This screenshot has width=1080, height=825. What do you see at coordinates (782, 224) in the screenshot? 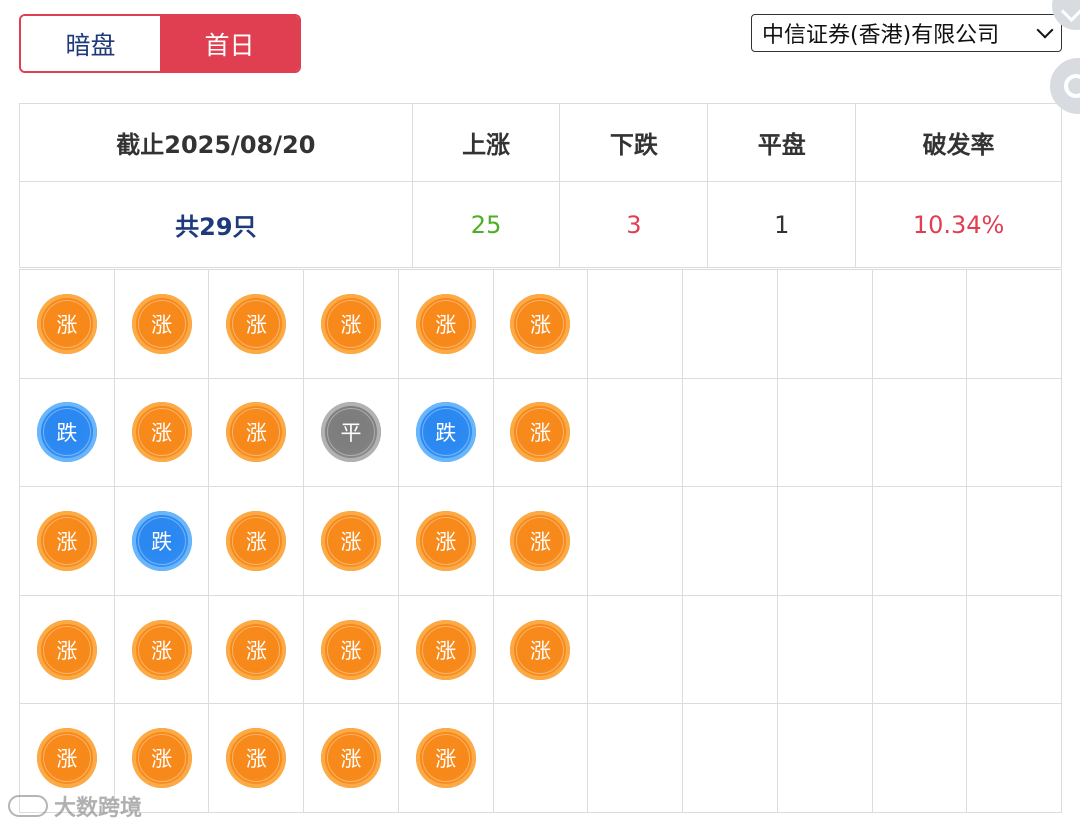
I see `flat-count: 1` at bounding box center [782, 224].